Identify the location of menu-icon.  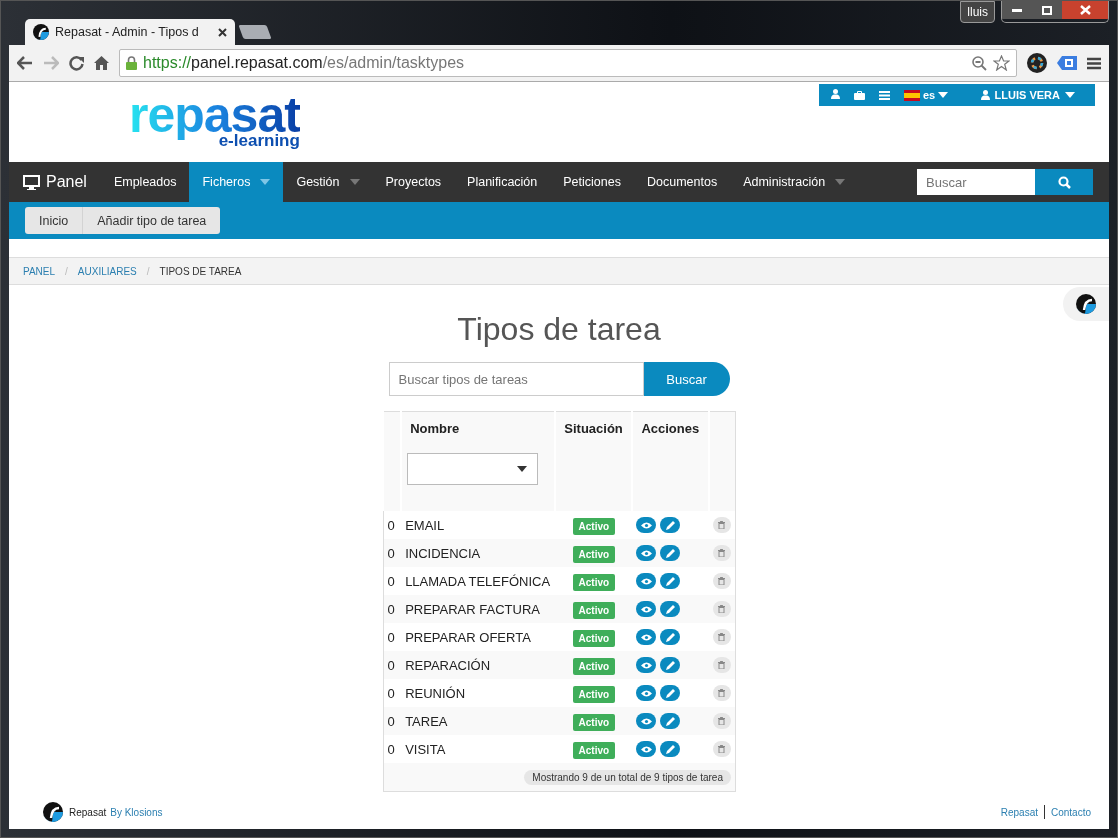
(1094, 63).